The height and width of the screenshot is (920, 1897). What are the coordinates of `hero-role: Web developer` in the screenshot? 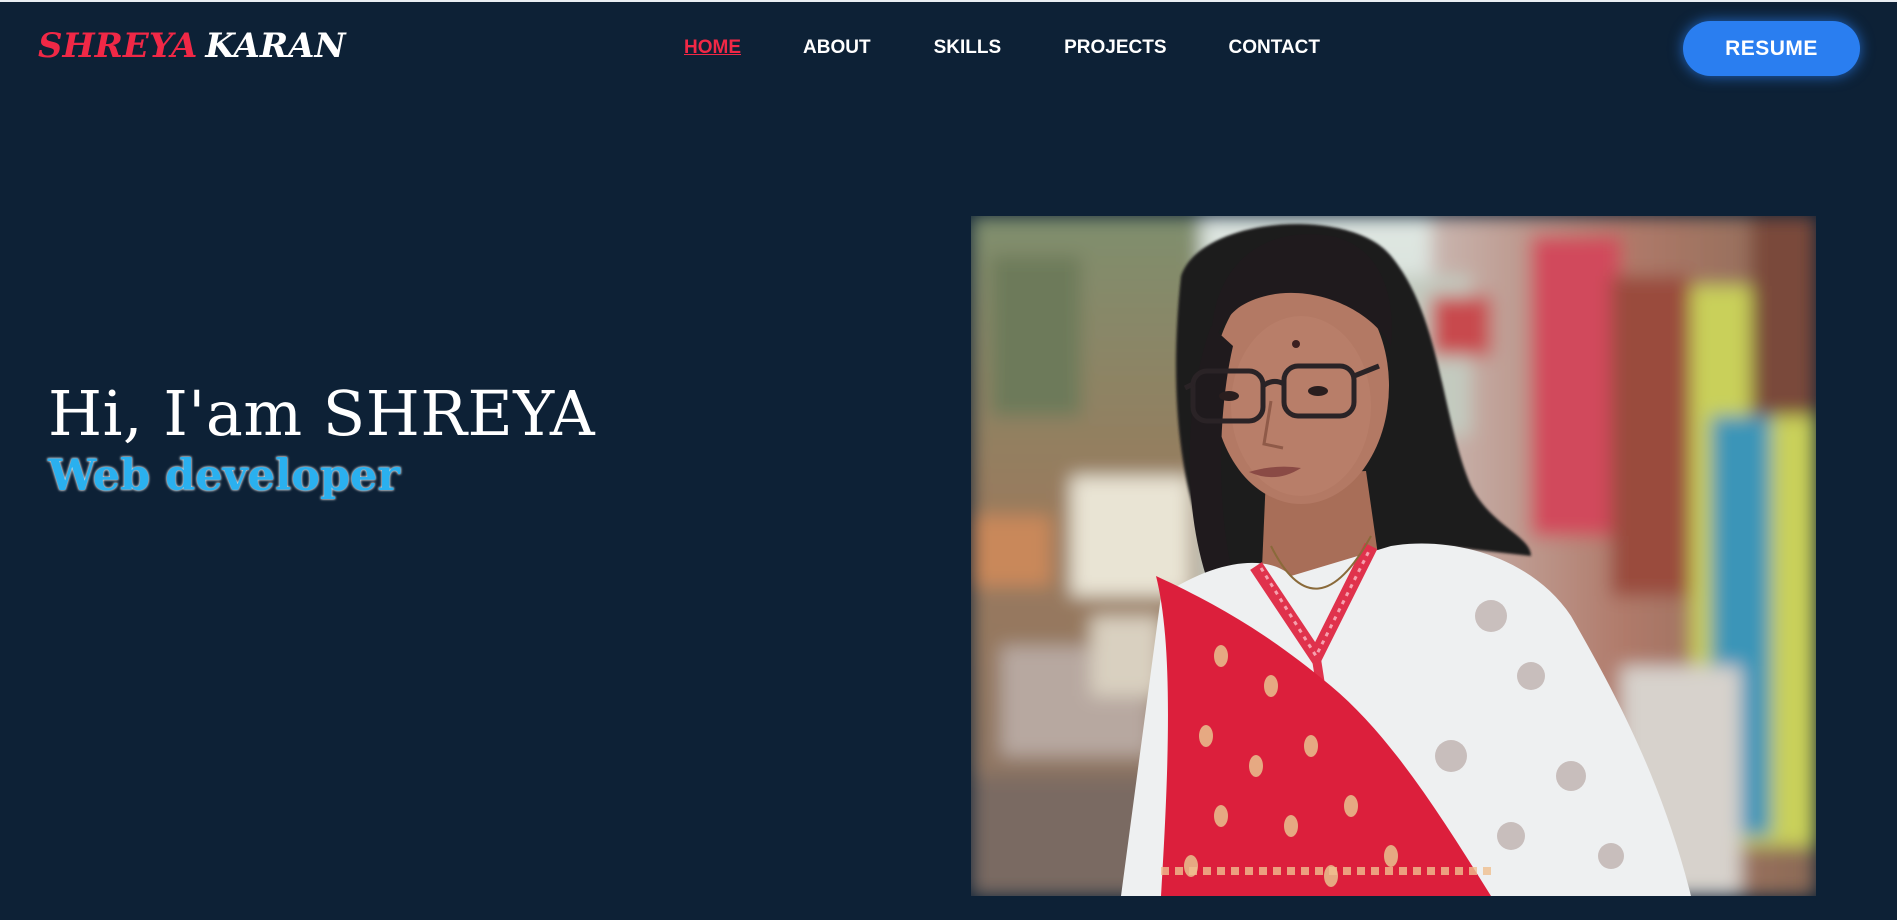 It's located at (224, 476).